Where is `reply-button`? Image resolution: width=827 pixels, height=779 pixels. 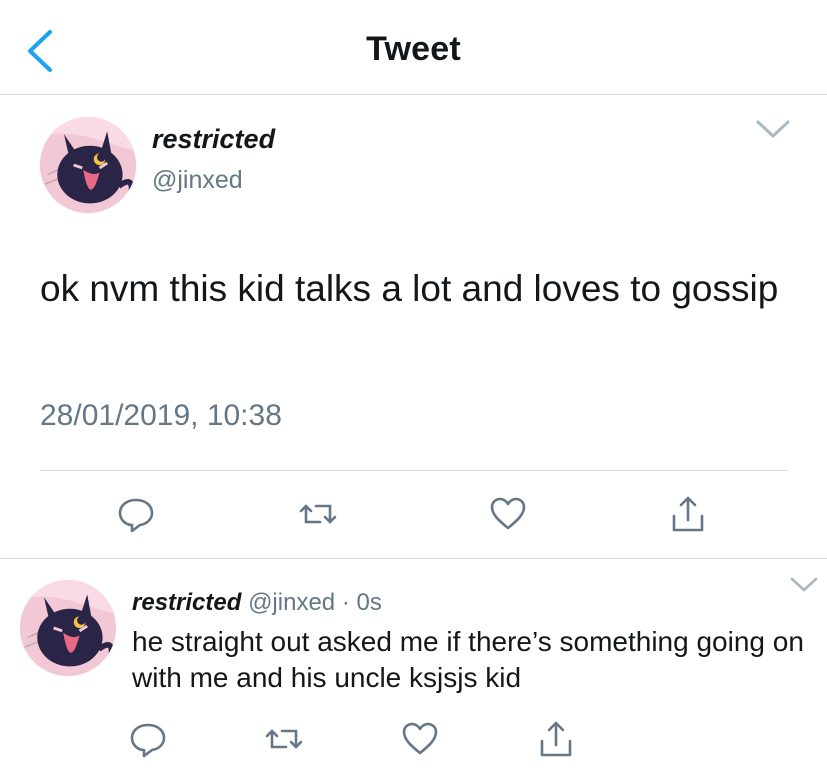
reply-button is located at coordinates (136, 514).